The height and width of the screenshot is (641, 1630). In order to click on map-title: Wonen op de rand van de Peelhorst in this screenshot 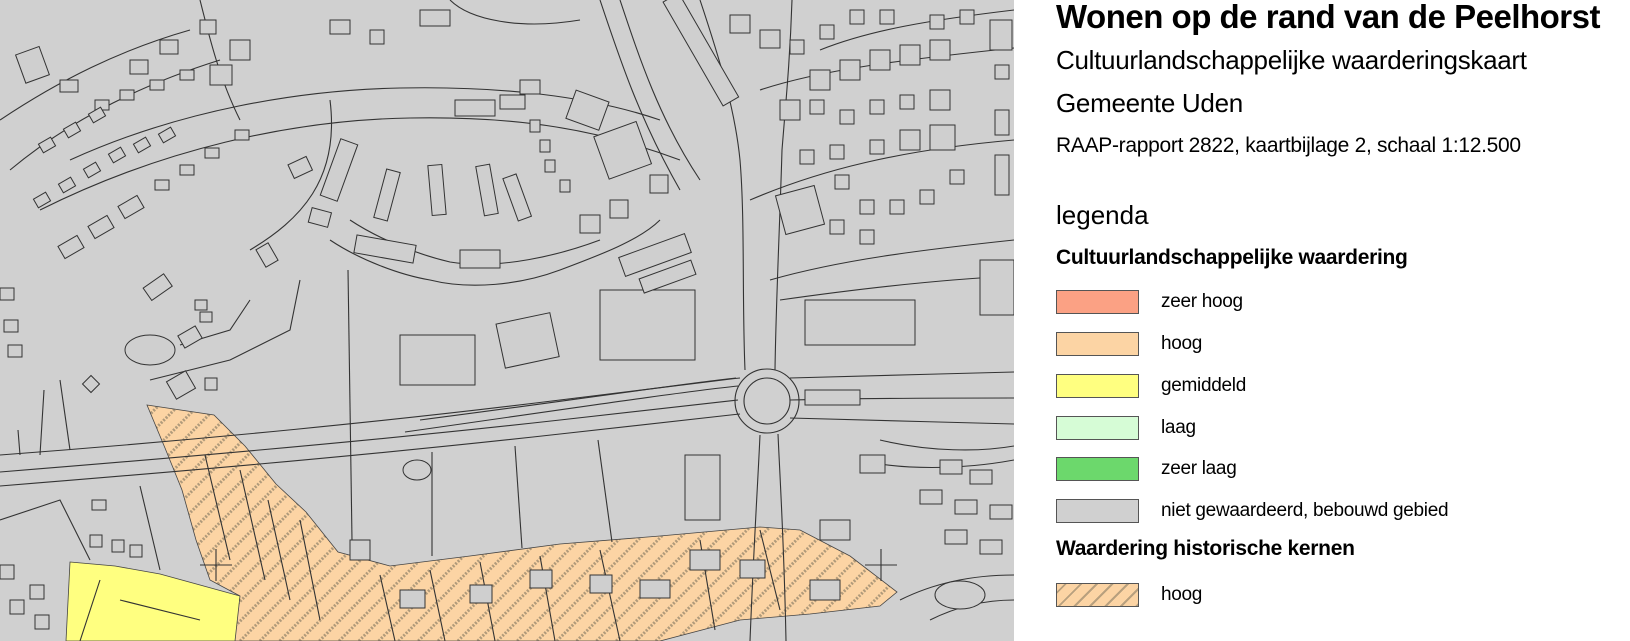, I will do `click(1328, 17)`.